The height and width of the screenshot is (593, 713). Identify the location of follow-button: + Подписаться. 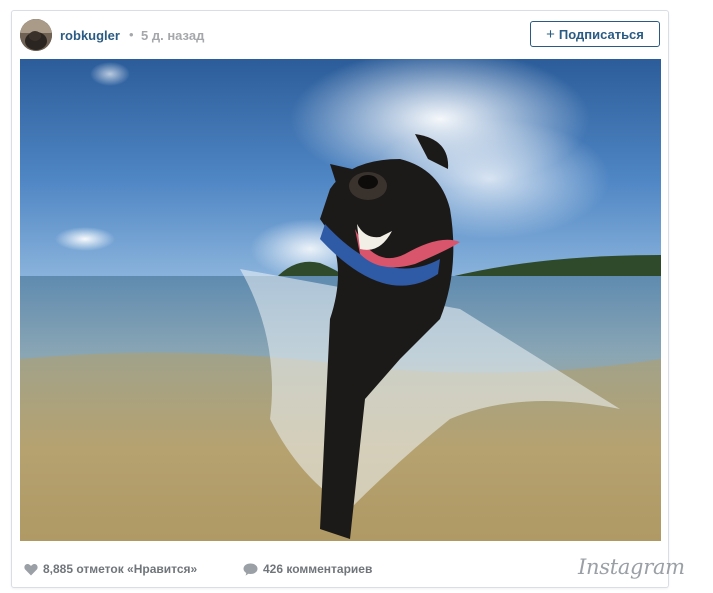
(595, 34).